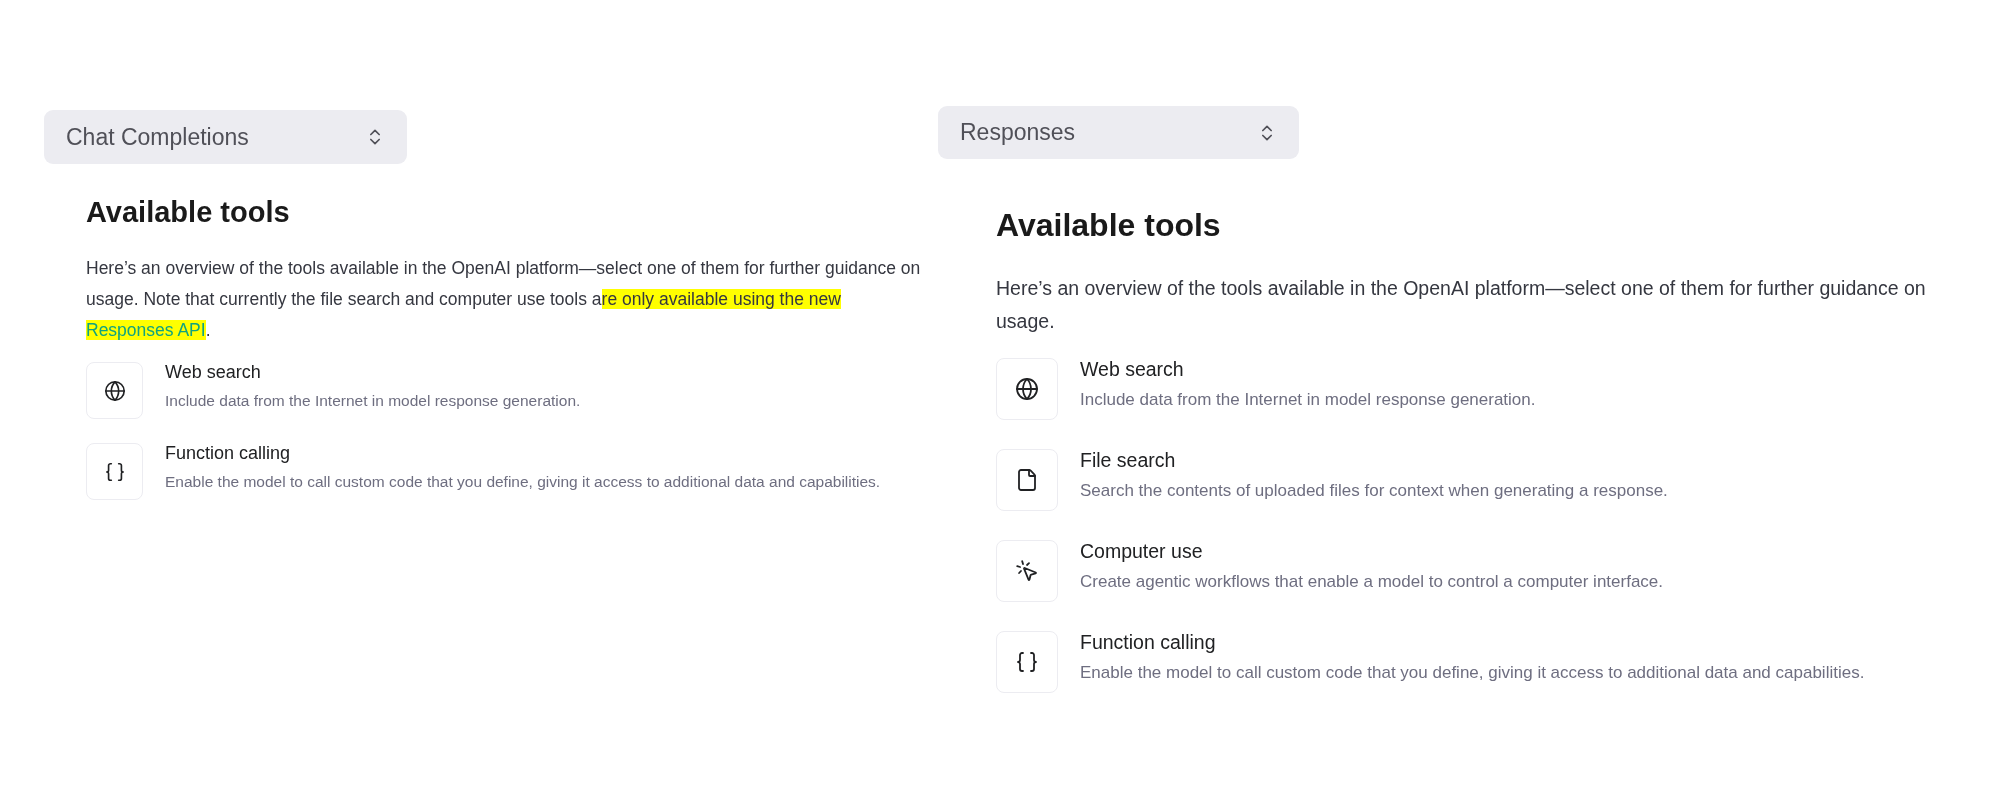  Describe the element at coordinates (1118, 132) in the screenshot. I see `api-select: Responses` at that location.